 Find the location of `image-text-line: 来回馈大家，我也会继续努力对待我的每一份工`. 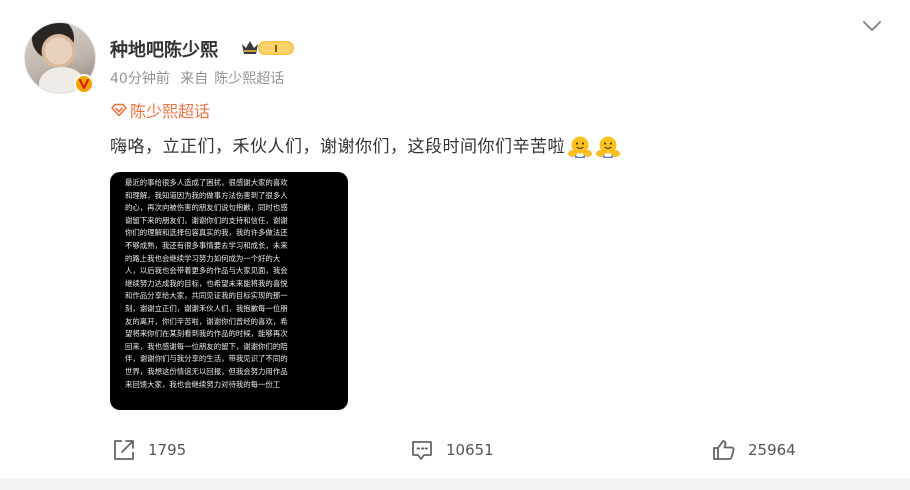

image-text-line: 来回馈大家，我也会继续努力对待我的每一份工 is located at coordinates (203, 384).